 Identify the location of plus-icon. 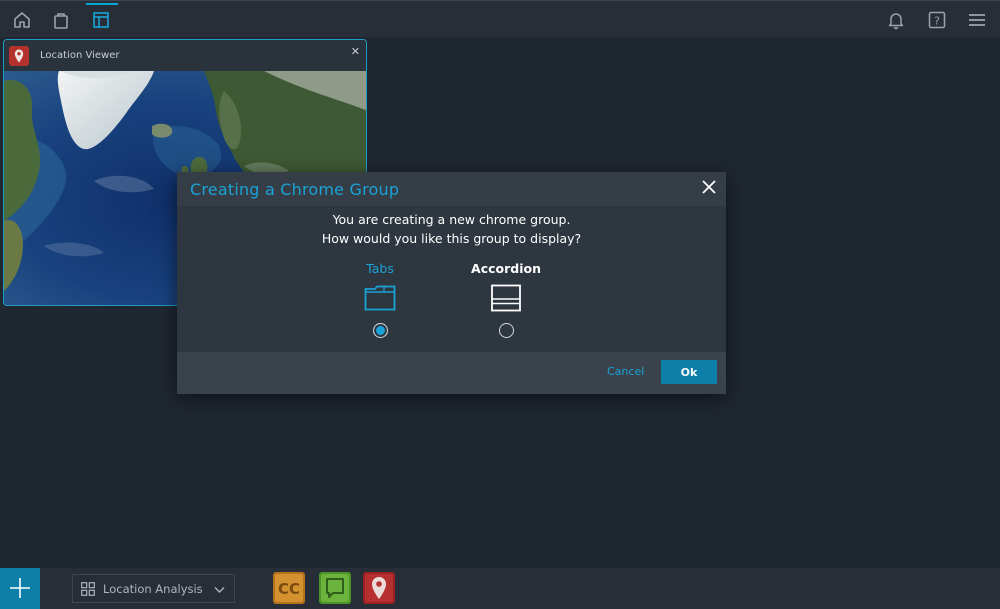
(20, 588).